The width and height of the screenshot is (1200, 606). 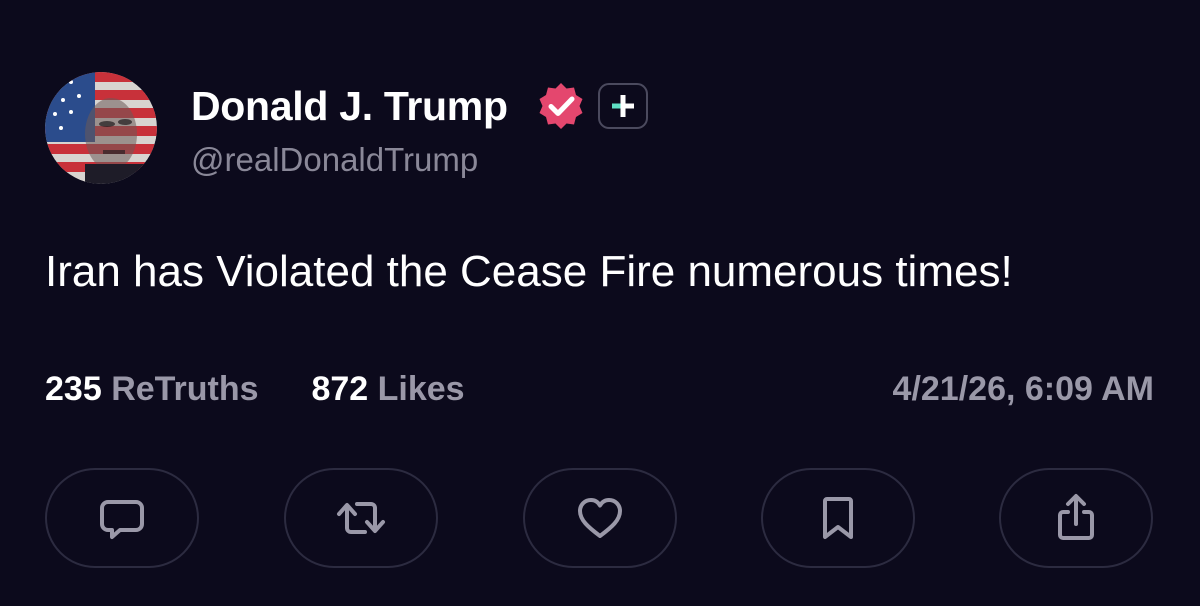 I want to click on retruths-label: ReTruths, so click(x=184, y=389).